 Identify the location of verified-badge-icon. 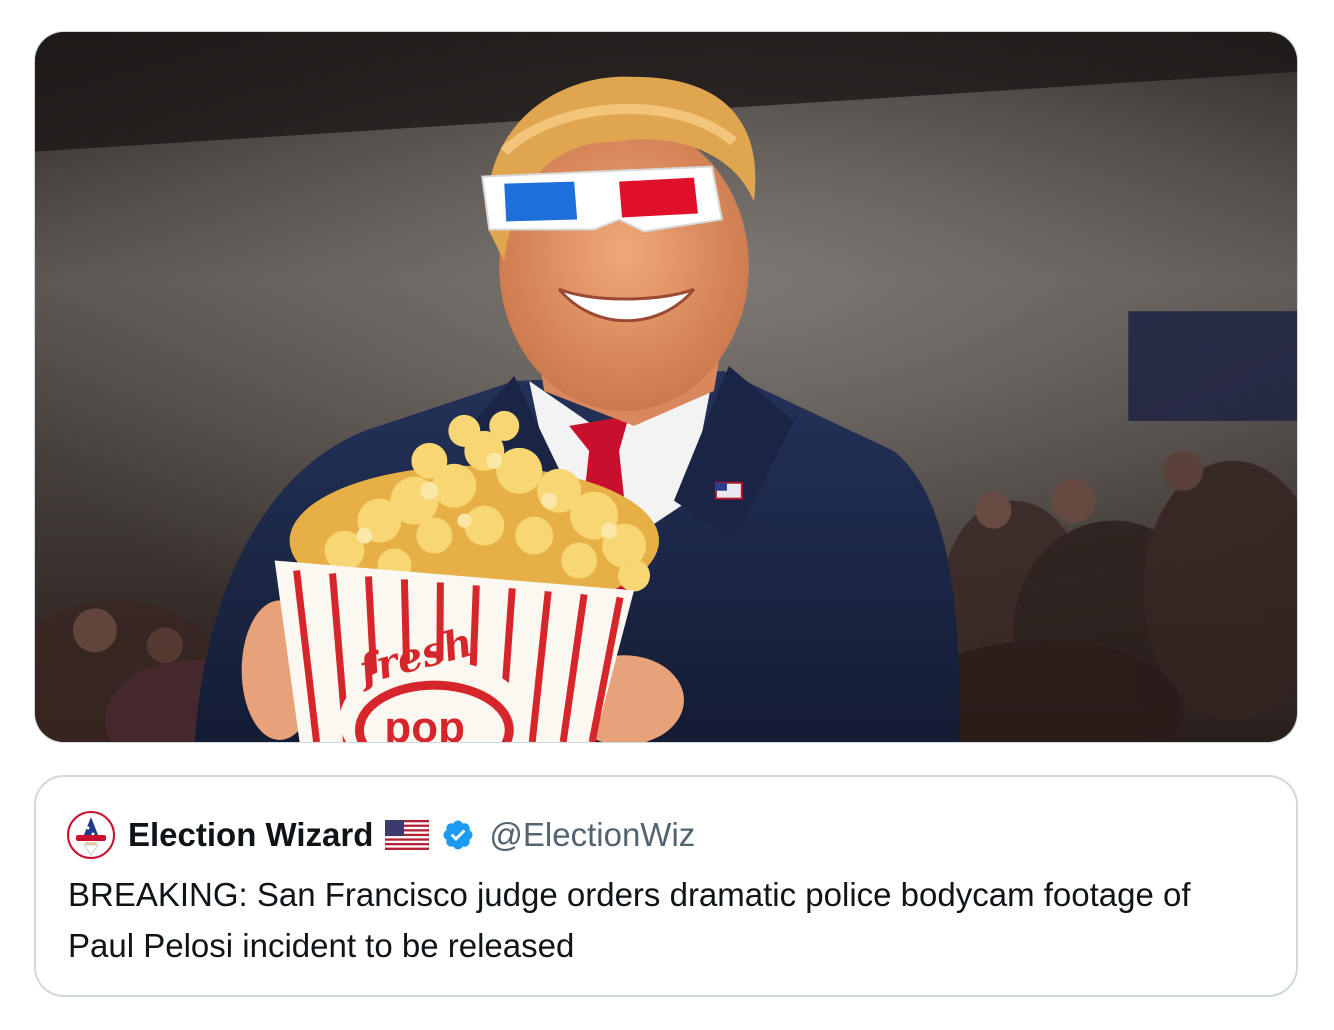
(458, 835).